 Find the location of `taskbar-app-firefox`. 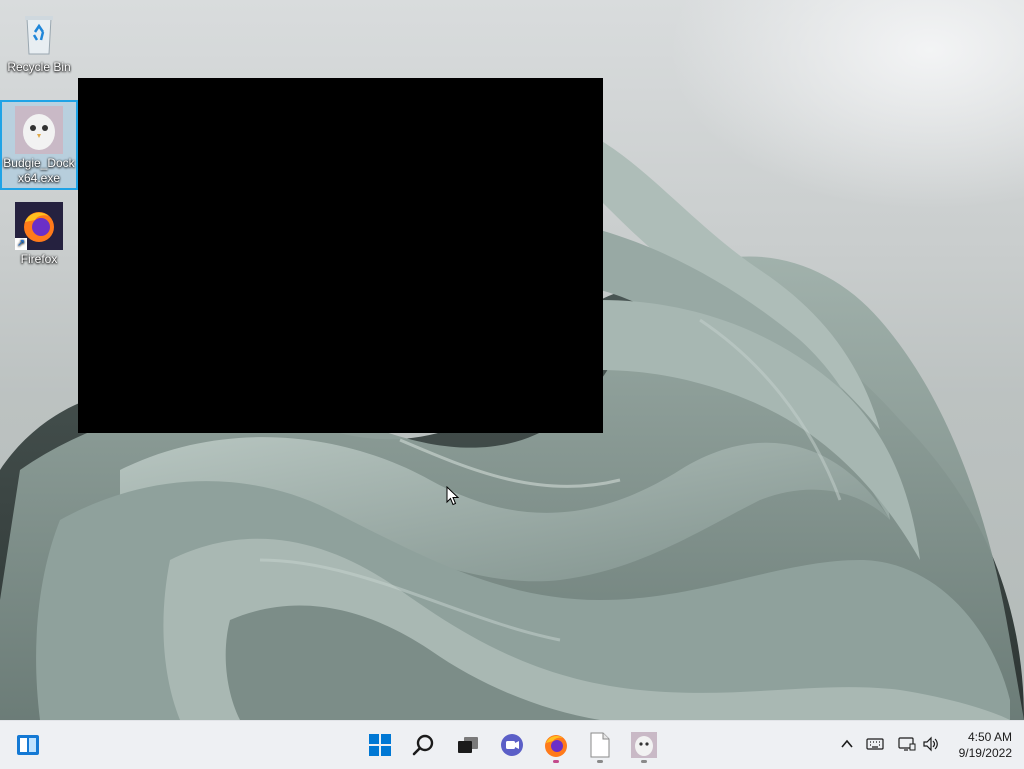

taskbar-app-firefox is located at coordinates (556, 745).